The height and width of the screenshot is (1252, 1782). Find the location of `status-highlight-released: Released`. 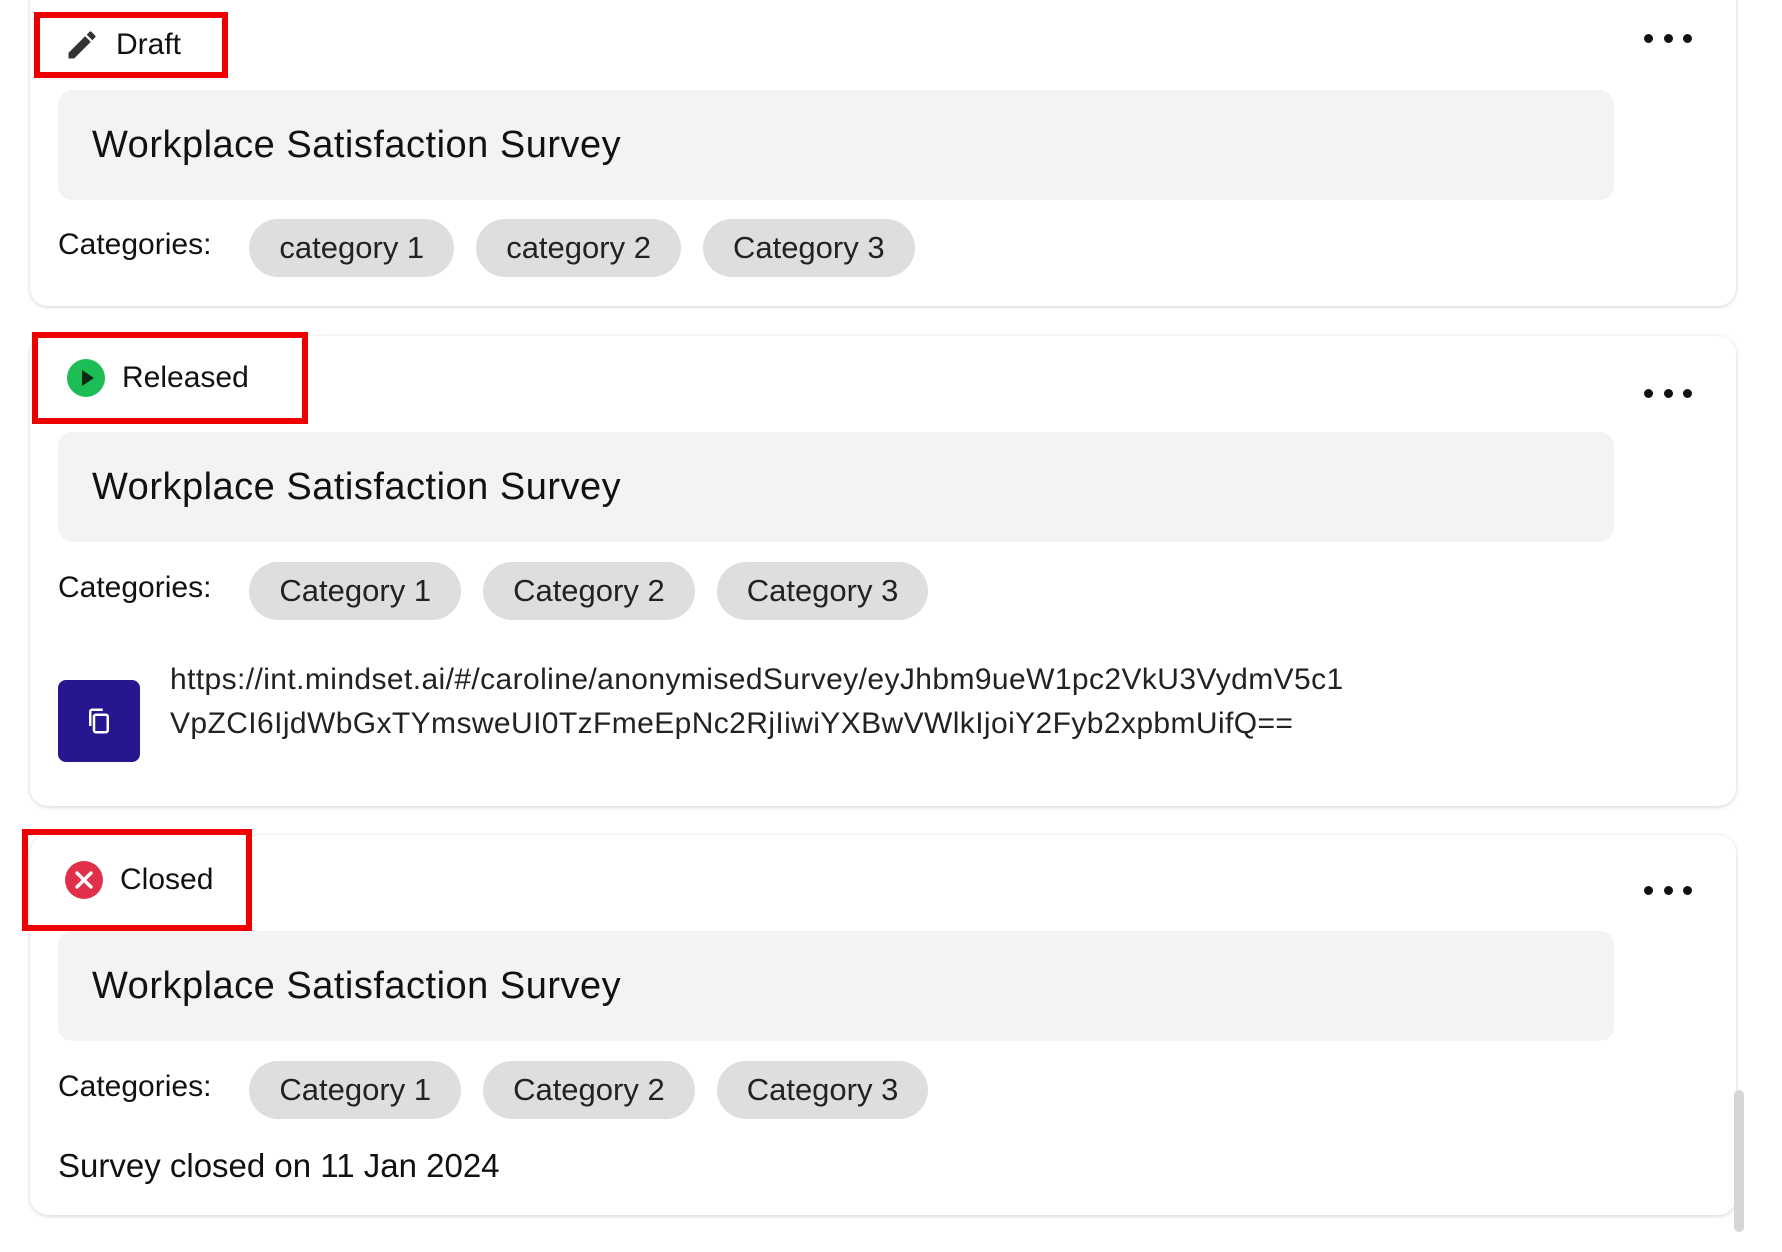

status-highlight-released: Released is located at coordinates (170, 378).